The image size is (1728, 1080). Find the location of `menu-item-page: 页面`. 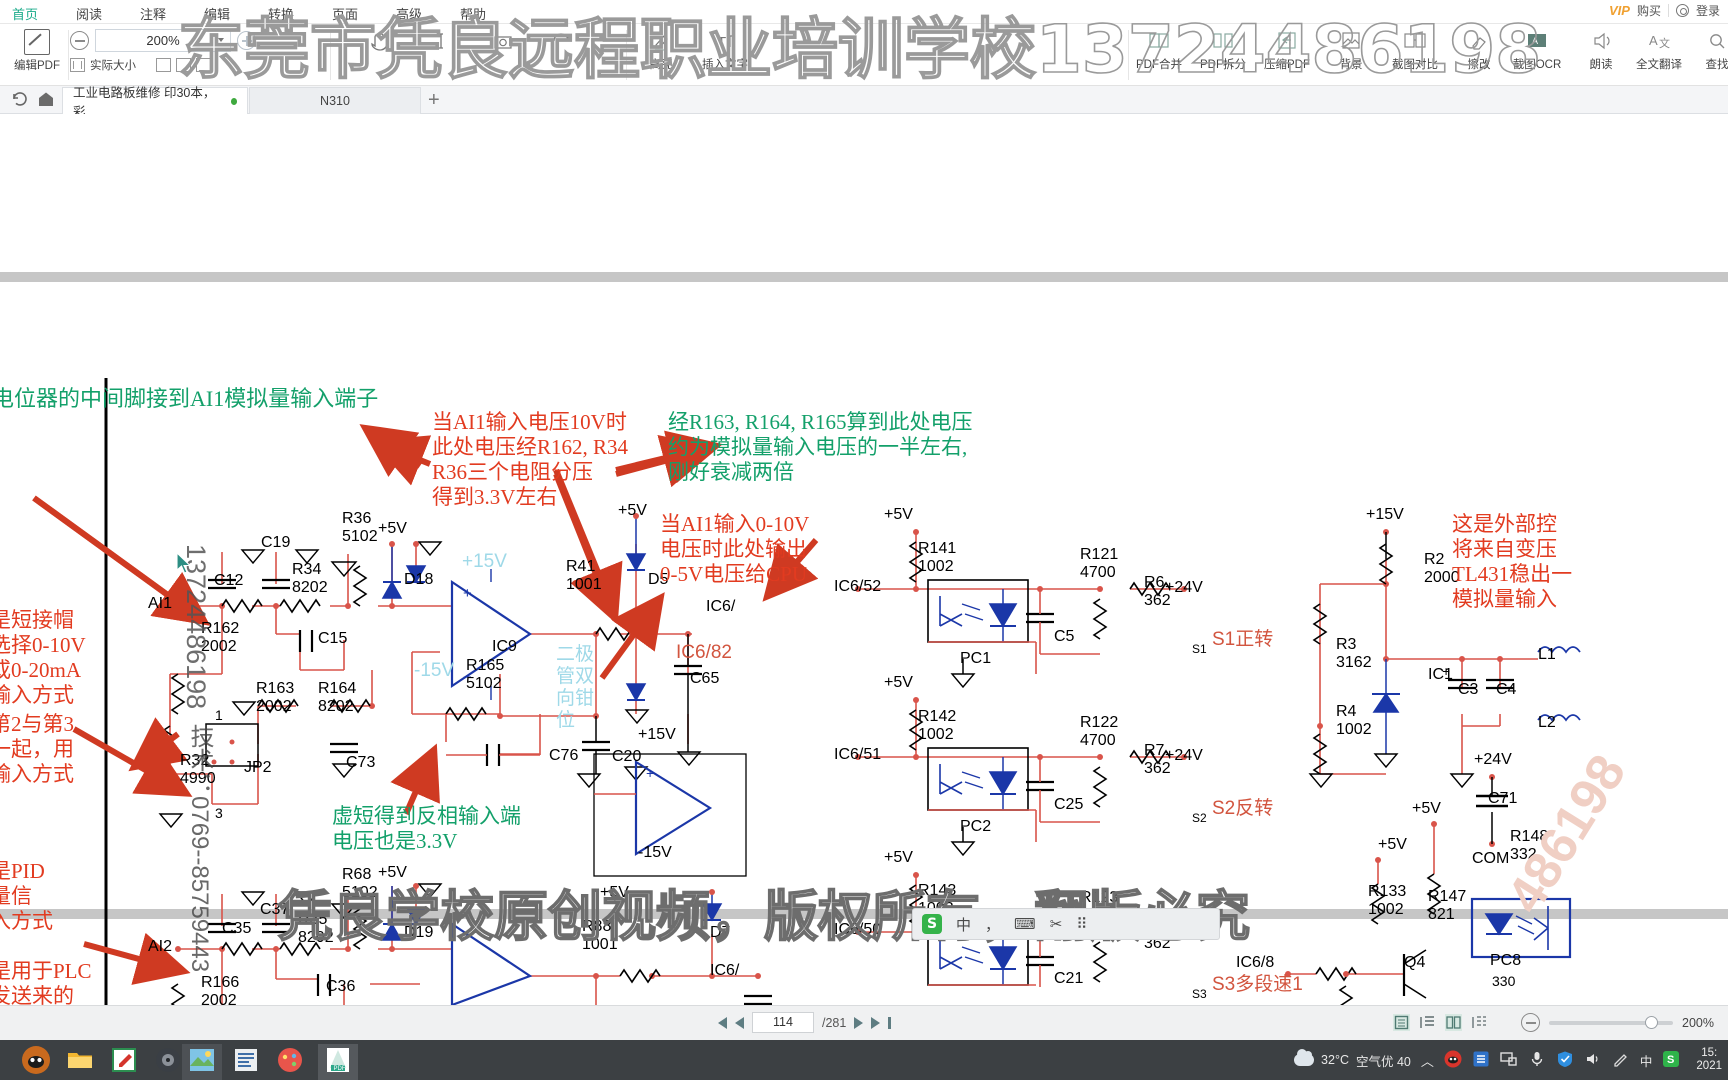

menu-item-page: 页面 is located at coordinates (345, 13).